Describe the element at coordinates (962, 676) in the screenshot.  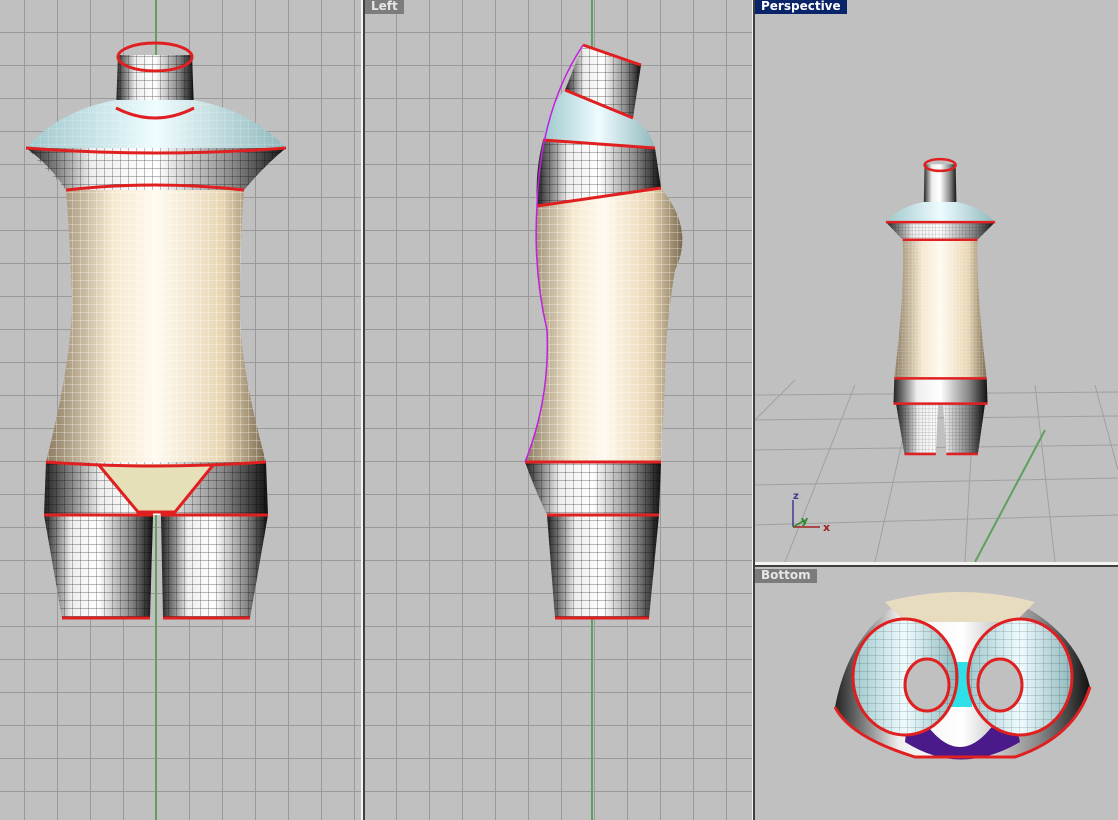
I see `mannequin-bottom` at that location.